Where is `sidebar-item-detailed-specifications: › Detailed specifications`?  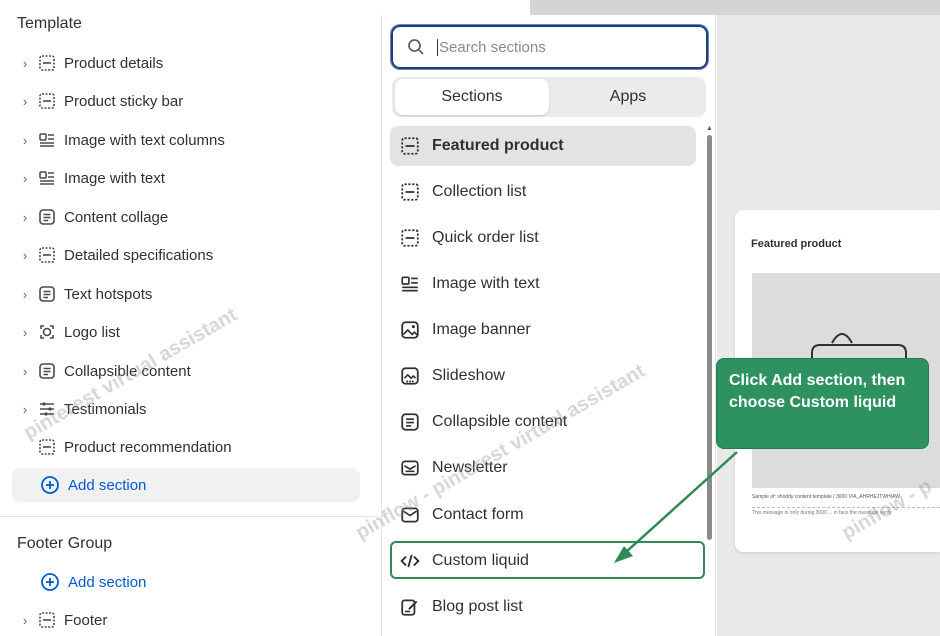
sidebar-item-detailed-specifications: › Detailed specifications is located at coordinates (188, 255).